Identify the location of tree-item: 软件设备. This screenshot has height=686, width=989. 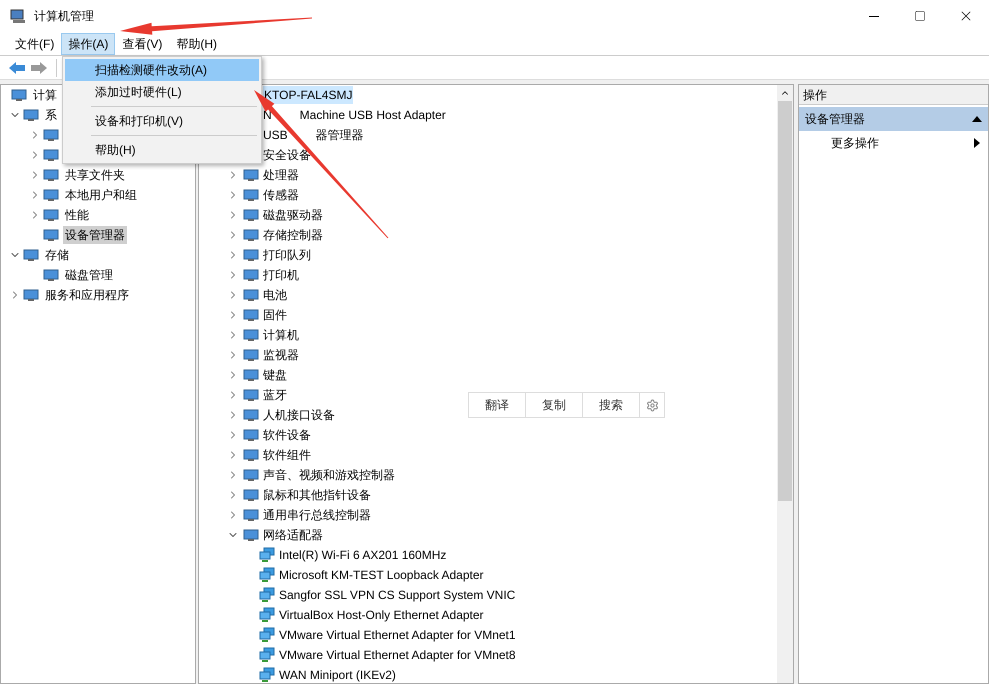
(287, 435).